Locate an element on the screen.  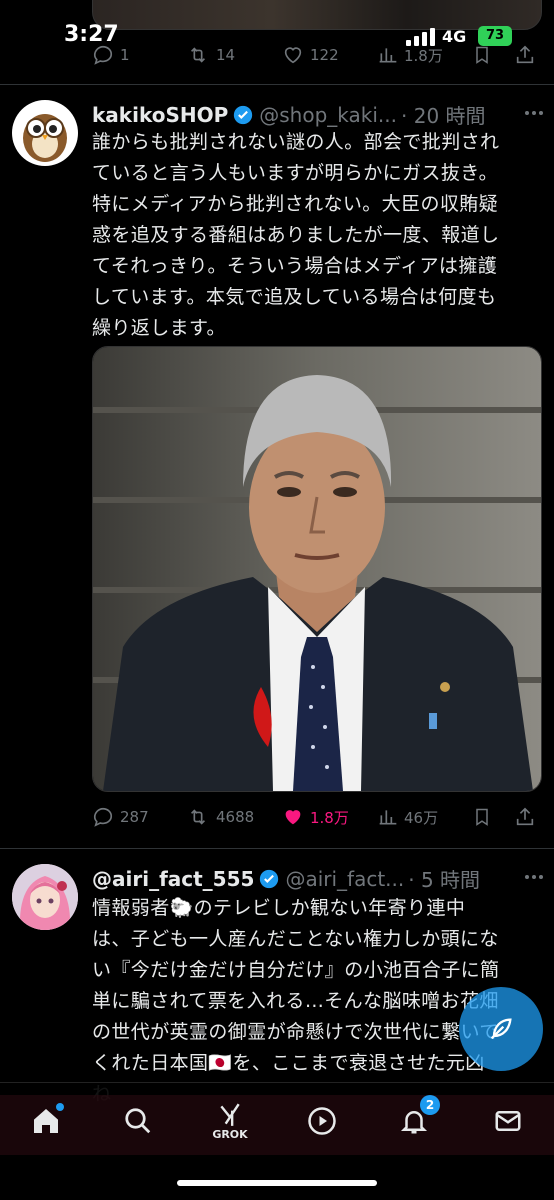
heart-filled-icon is located at coordinates (293, 817).